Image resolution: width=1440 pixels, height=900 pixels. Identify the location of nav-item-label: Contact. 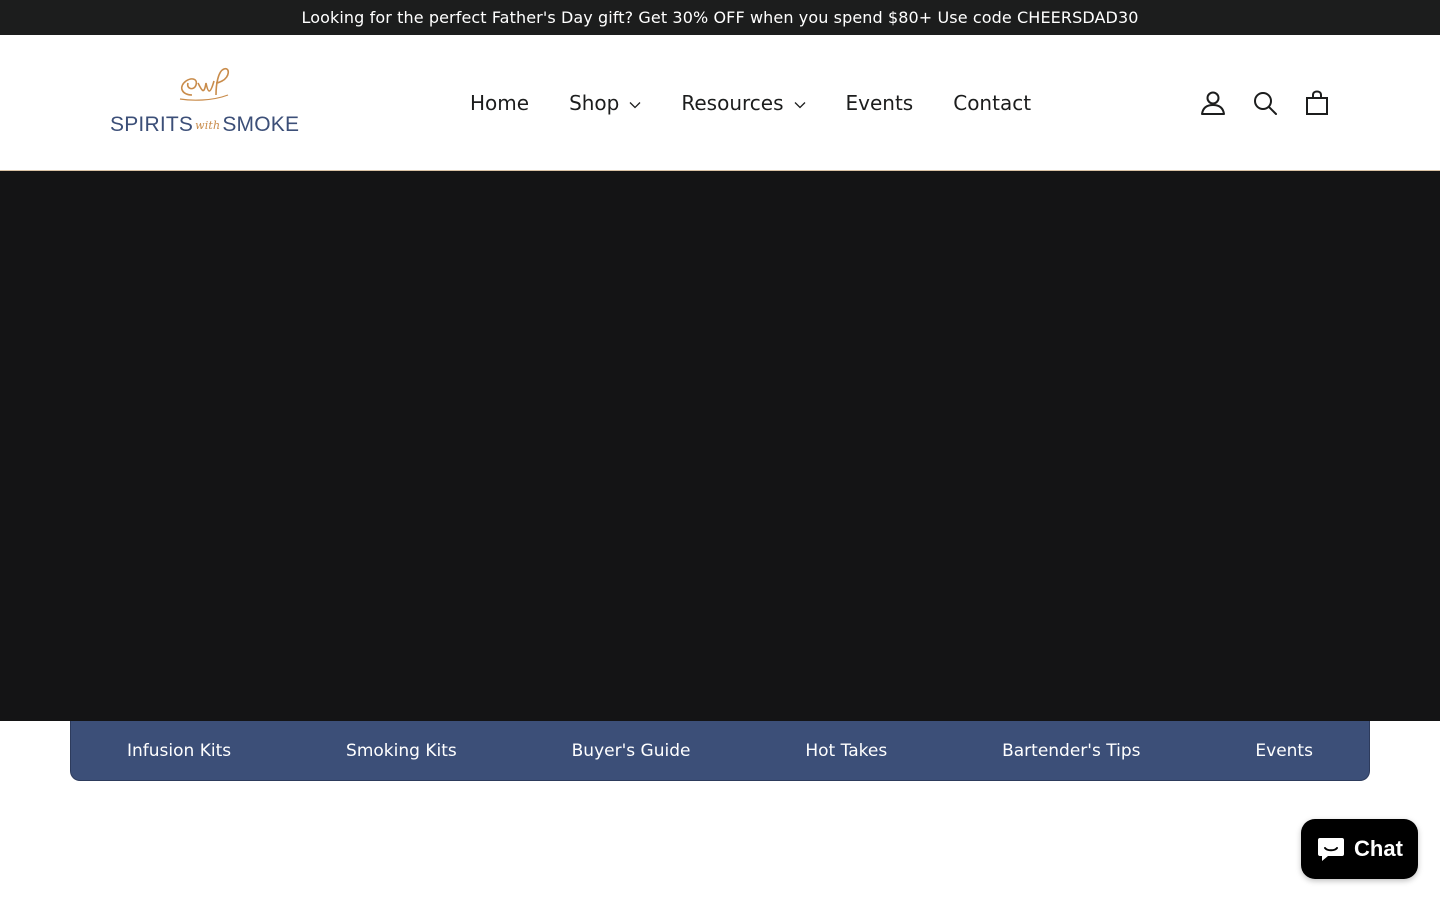
(992, 103).